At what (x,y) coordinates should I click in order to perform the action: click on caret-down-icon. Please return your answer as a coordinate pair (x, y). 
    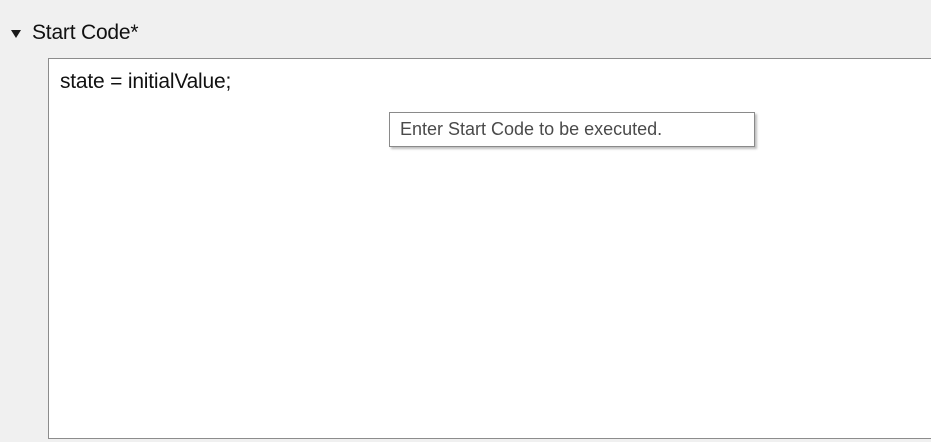
    Looking at the image, I should click on (16, 33).